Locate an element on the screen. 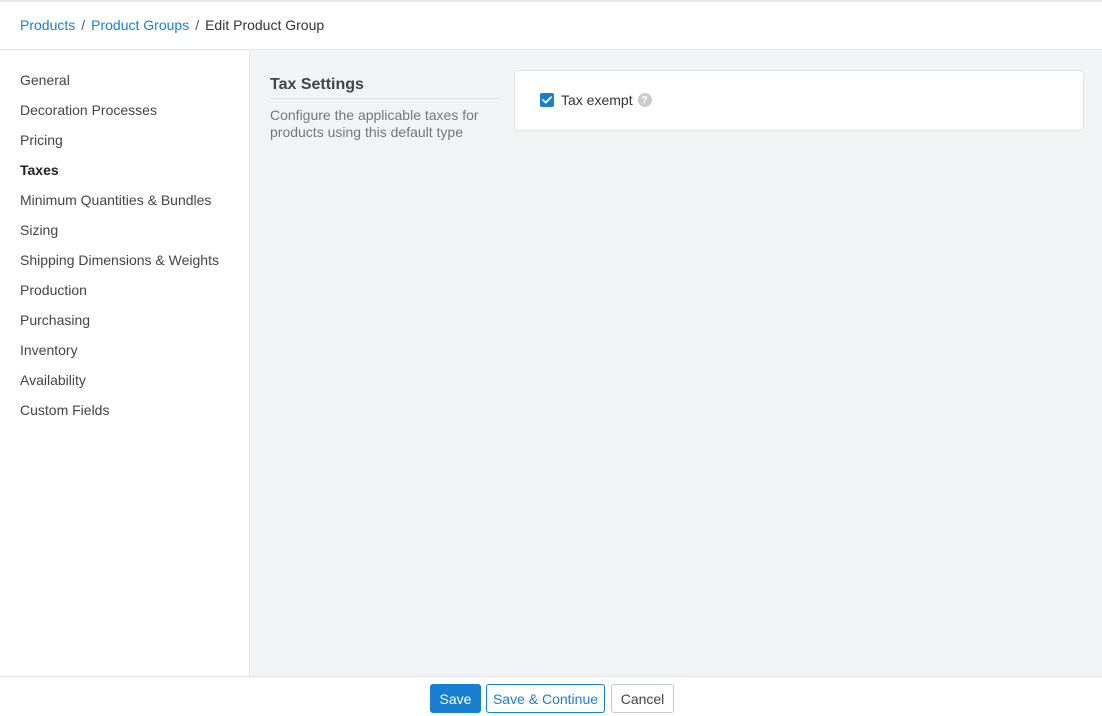 The image size is (1102, 716). tax-exempt-label: Tax exempt is located at coordinates (597, 100).